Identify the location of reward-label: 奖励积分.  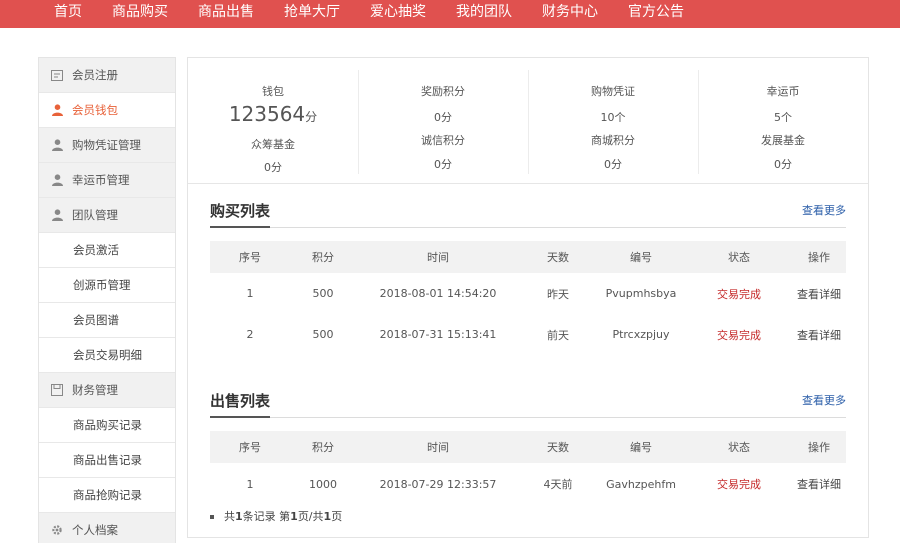
(443, 91).